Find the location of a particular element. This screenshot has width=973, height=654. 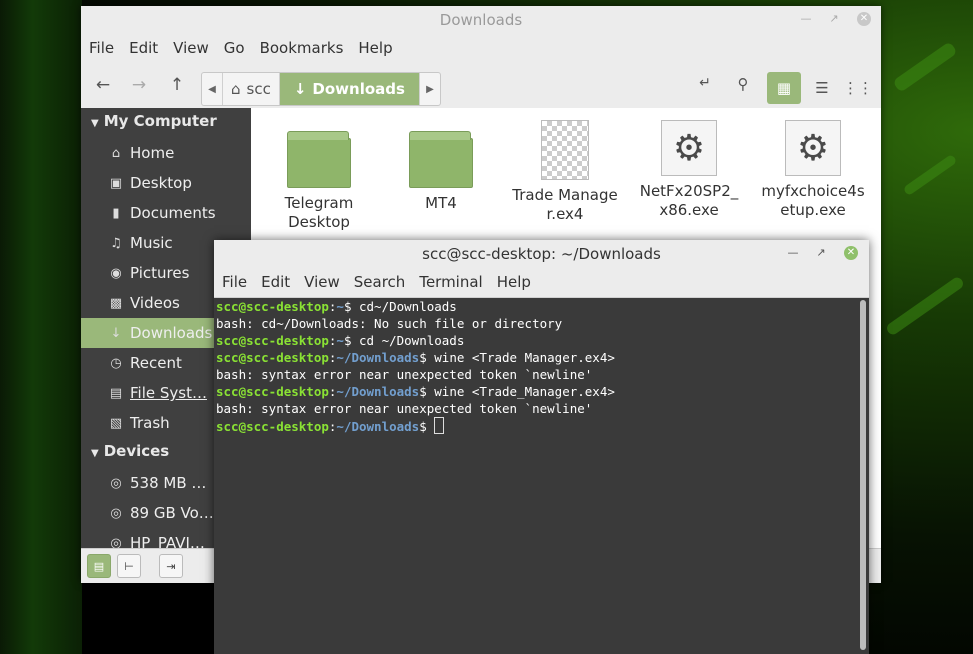

compact-view-button: ⋮⋮ is located at coordinates (858, 88).